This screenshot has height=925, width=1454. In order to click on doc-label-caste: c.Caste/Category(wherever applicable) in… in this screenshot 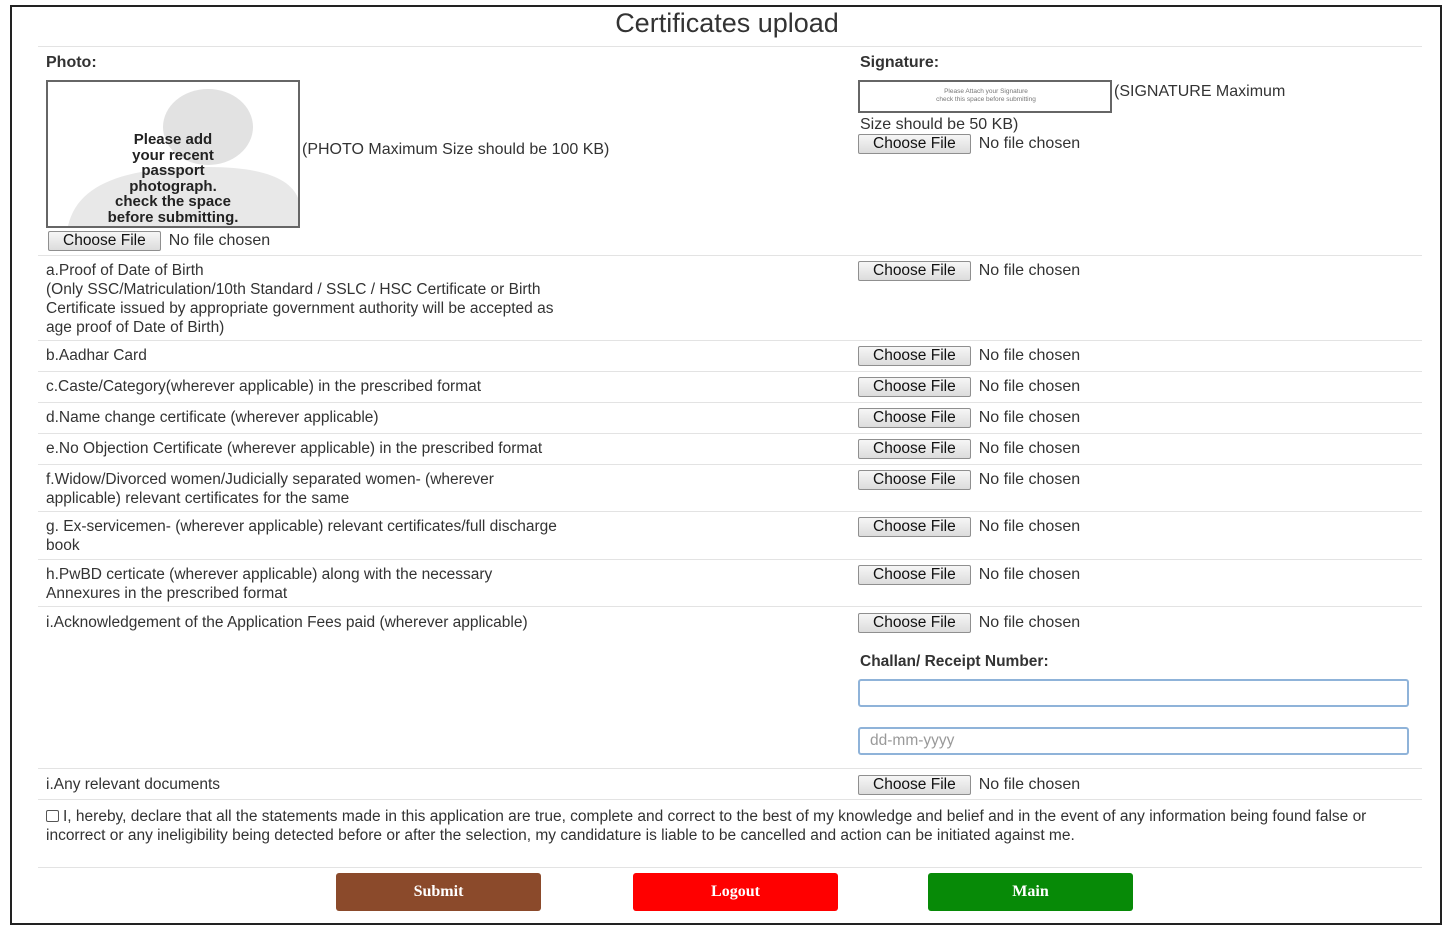, I will do `click(263, 386)`.